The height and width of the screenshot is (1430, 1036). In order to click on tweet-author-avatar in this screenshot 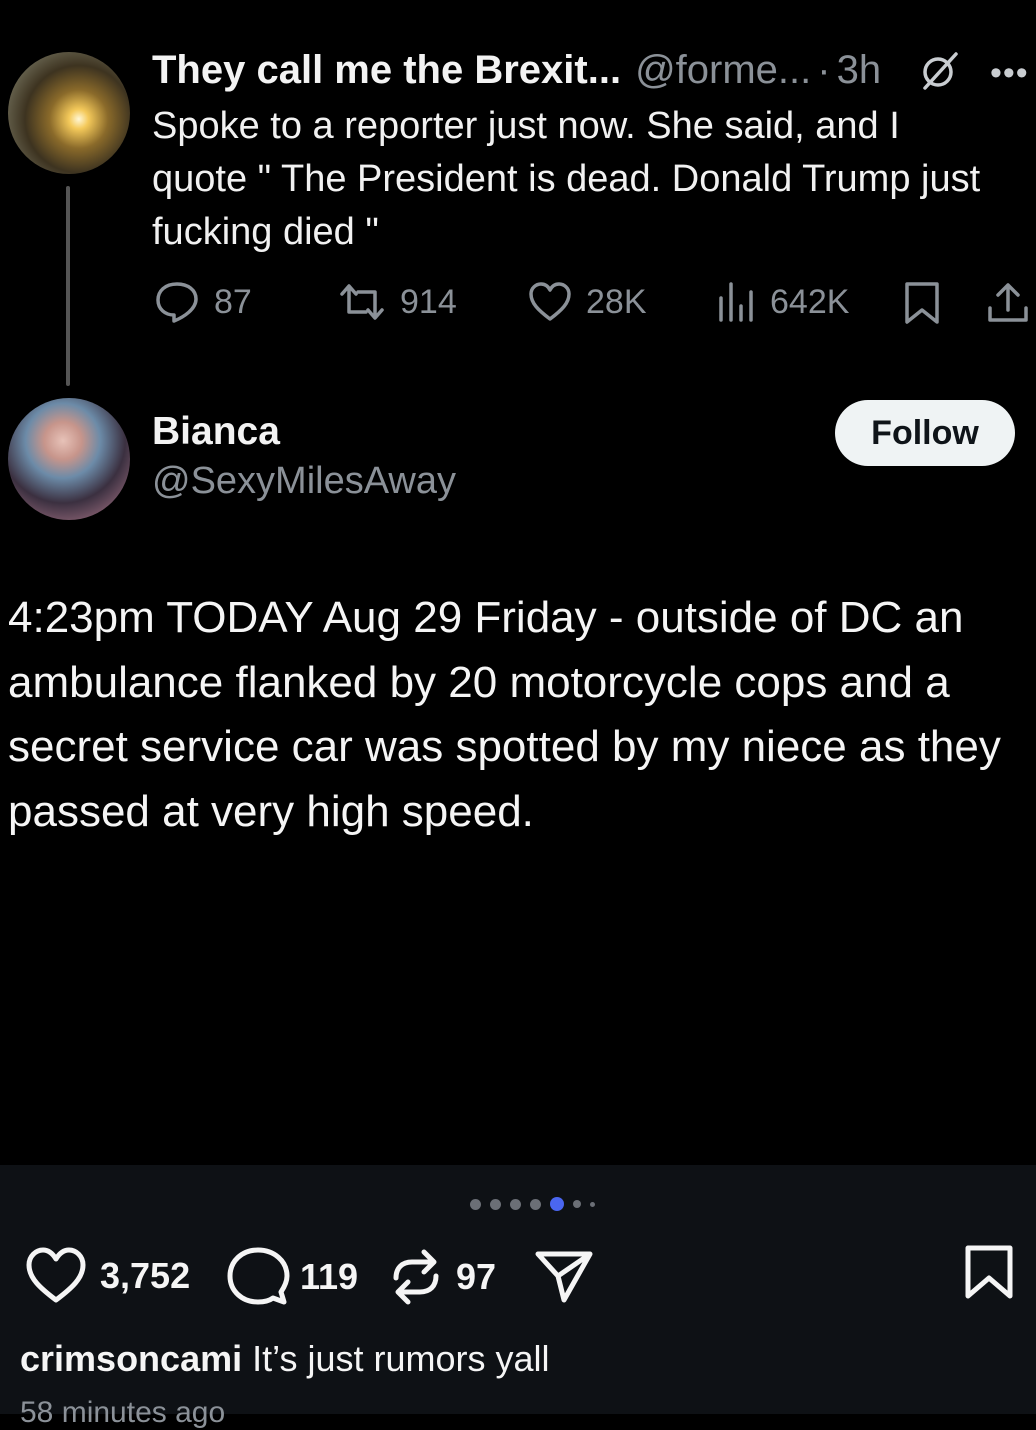, I will do `click(69, 113)`.